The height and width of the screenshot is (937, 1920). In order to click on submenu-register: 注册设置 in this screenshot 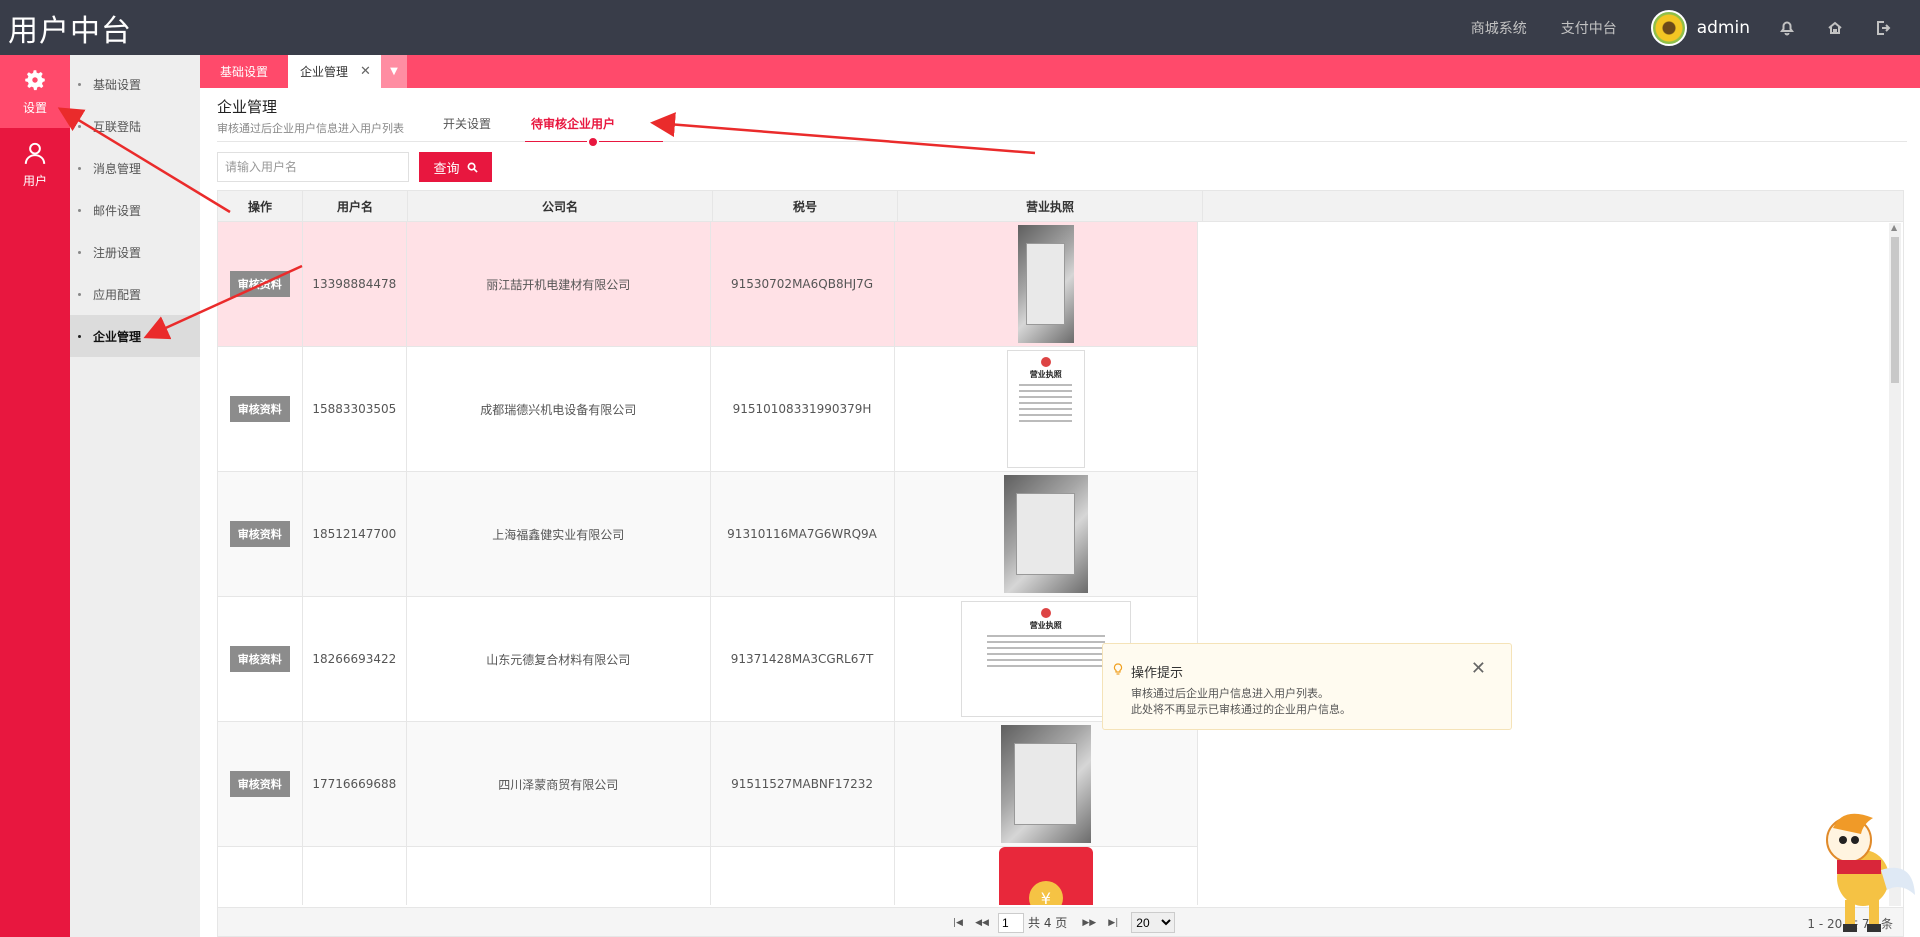, I will do `click(135, 252)`.